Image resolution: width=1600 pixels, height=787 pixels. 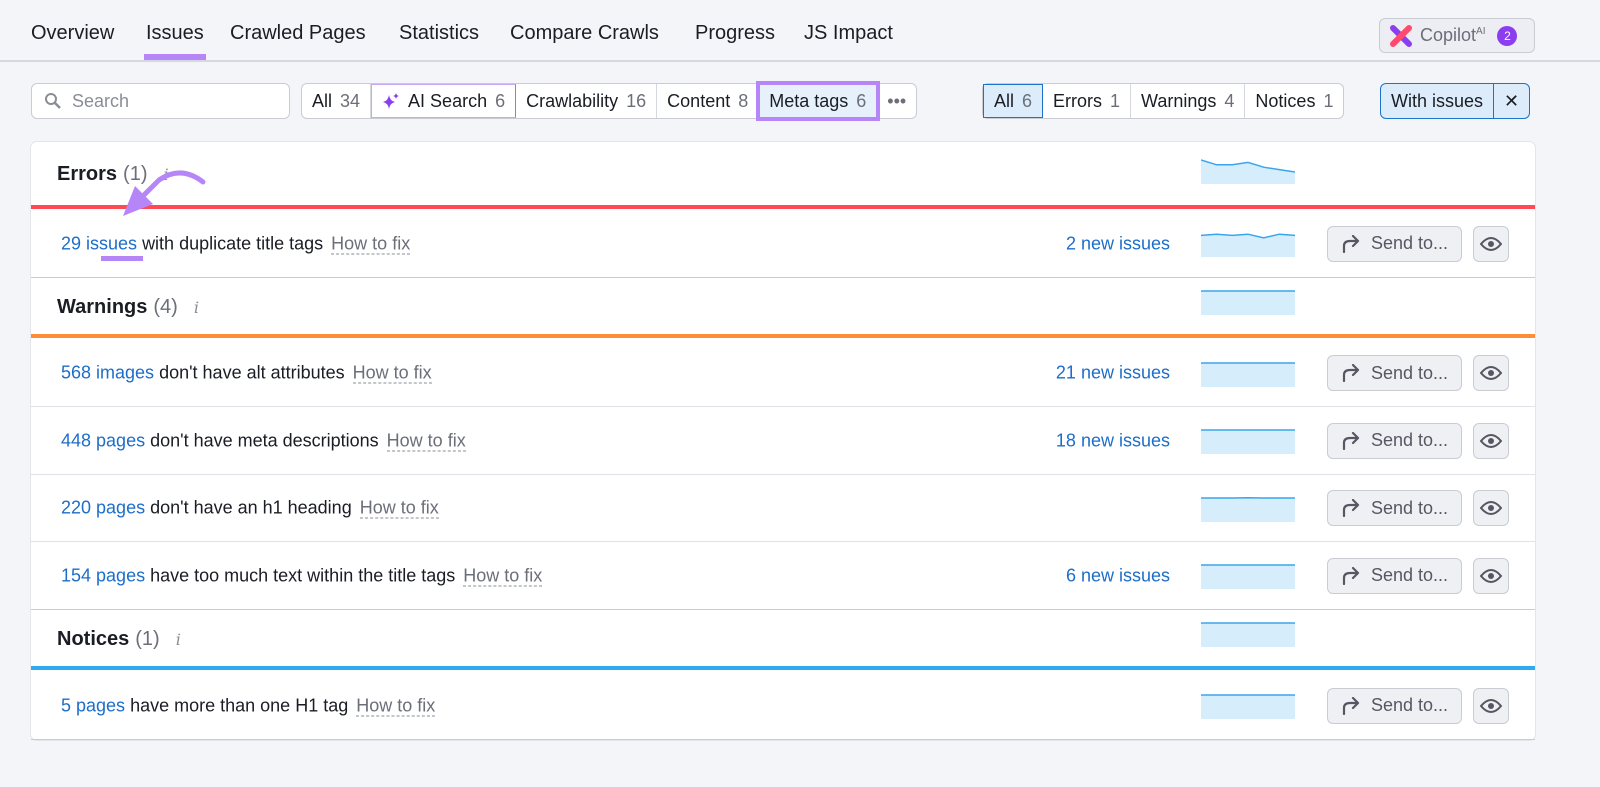 I want to click on clear-filter-button: ✕, so click(x=1511, y=101).